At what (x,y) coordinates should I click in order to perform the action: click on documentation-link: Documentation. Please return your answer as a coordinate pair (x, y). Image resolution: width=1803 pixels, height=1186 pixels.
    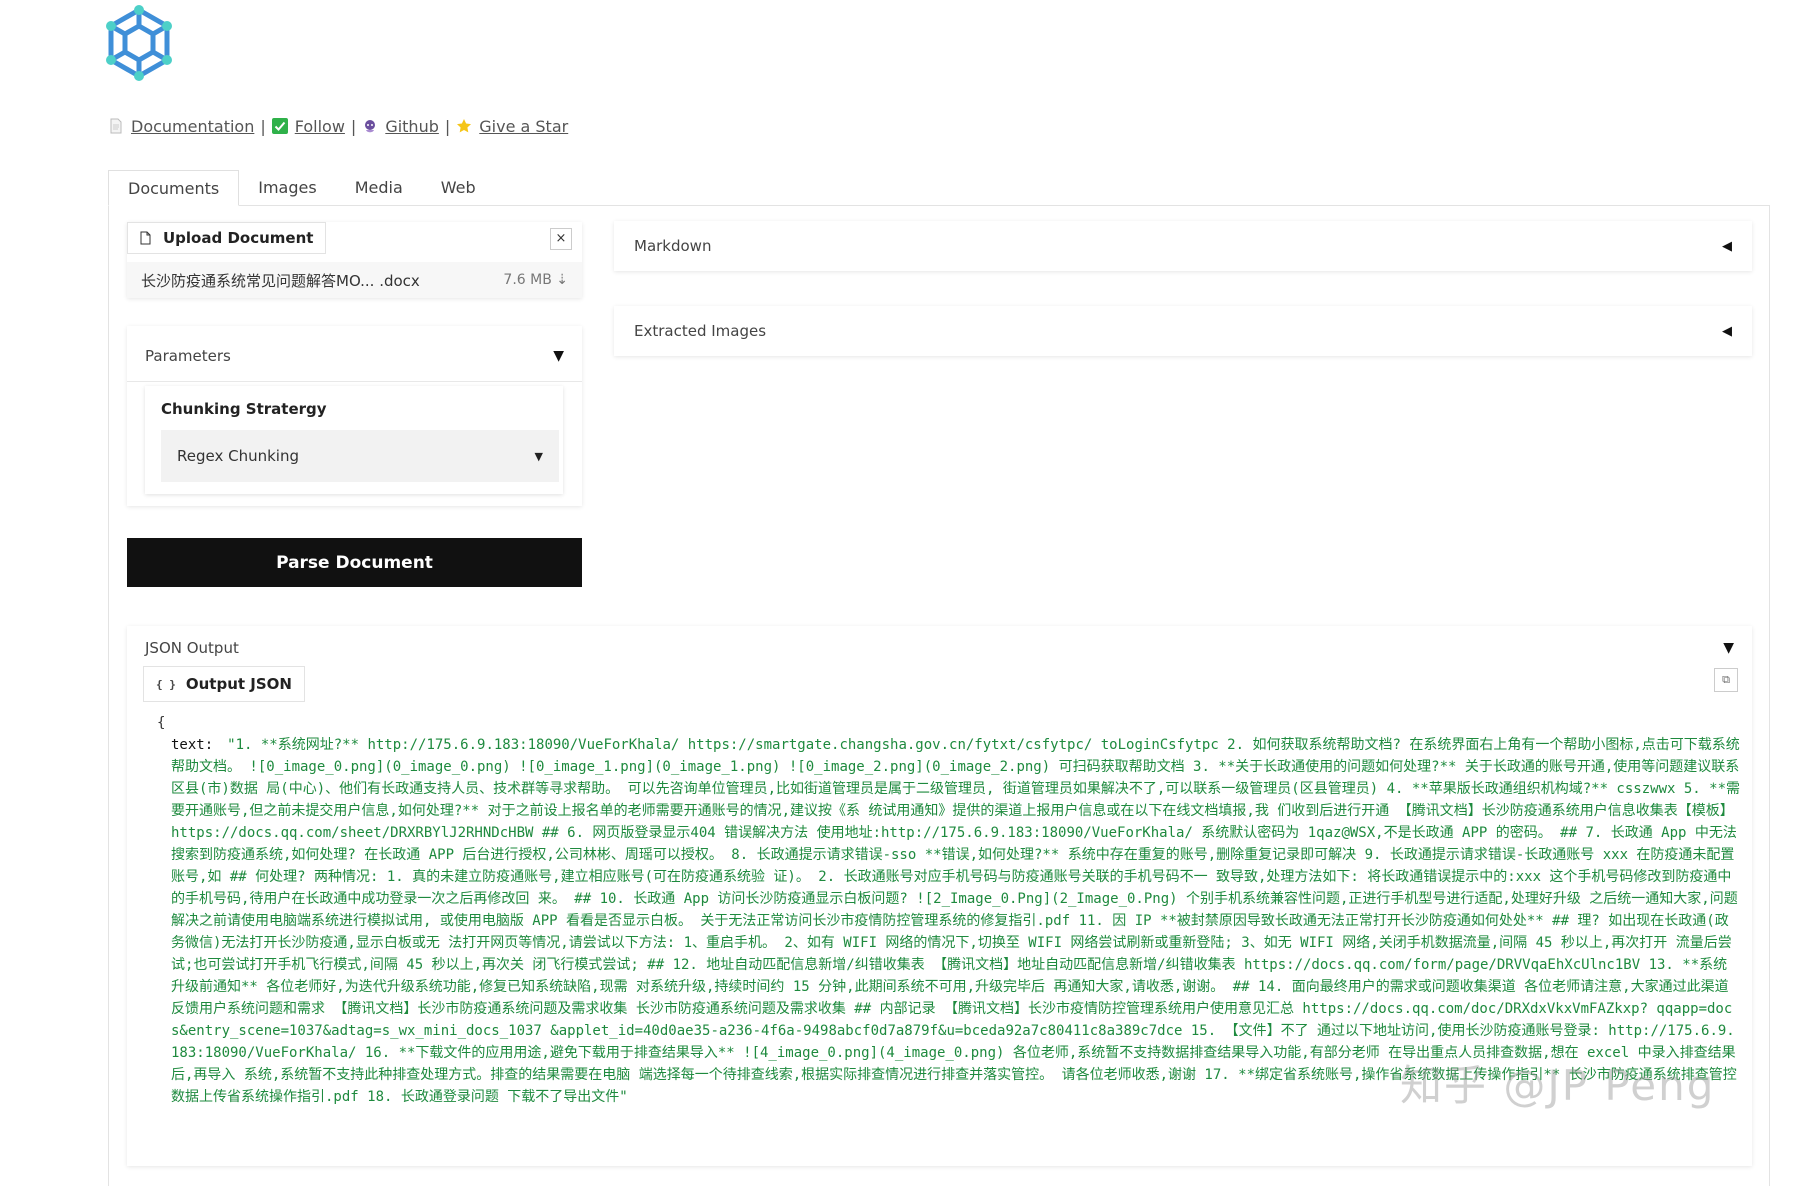
    Looking at the image, I should click on (192, 126).